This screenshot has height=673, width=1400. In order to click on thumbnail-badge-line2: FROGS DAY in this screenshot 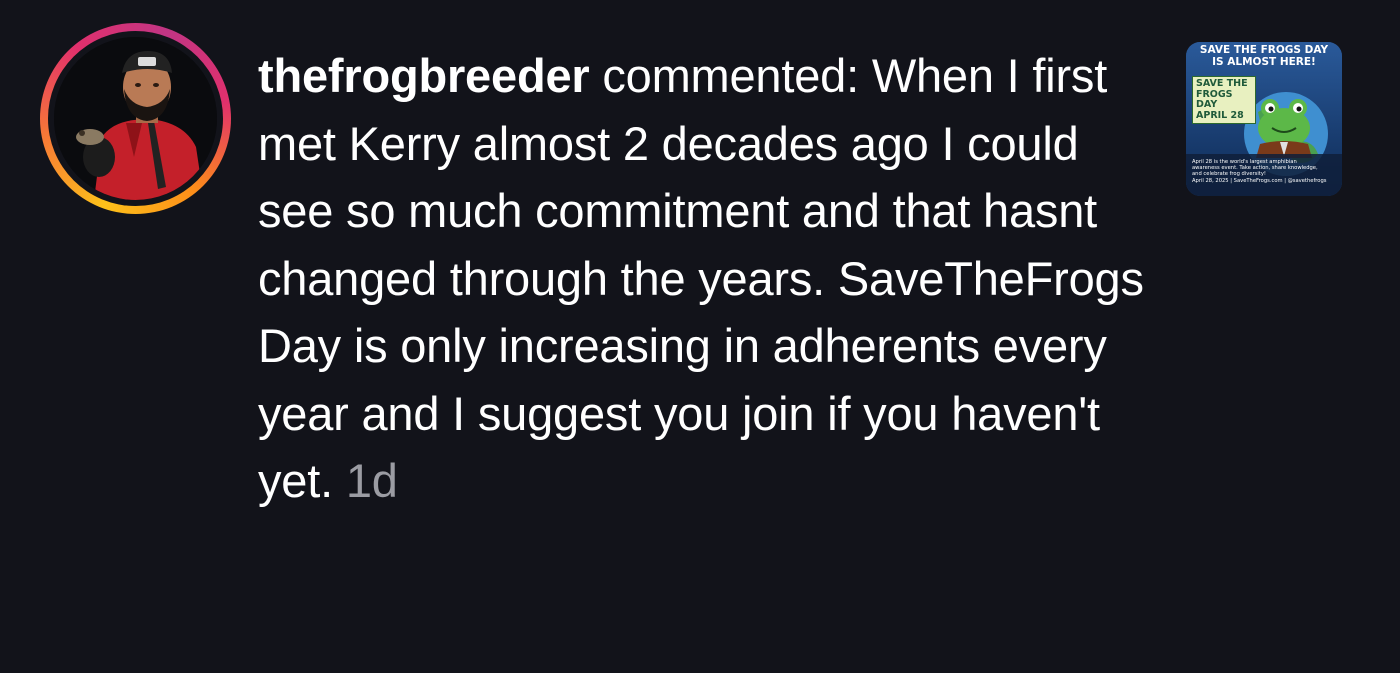, I will do `click(1214, 99)`.